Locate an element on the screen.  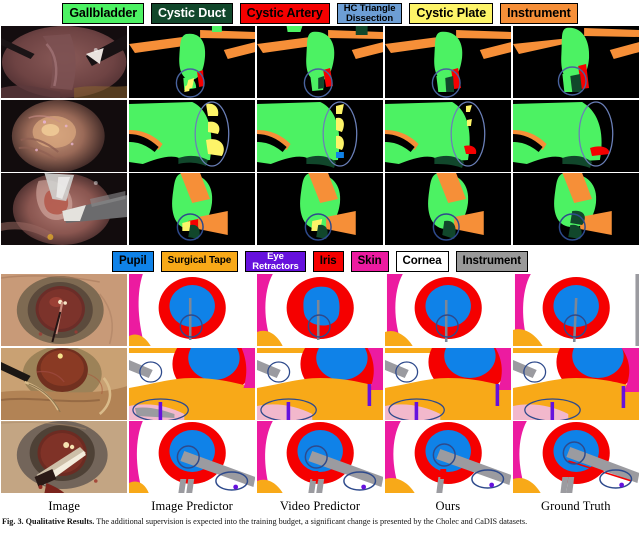
cadis-row1-image-predictor is located at coordinates (192, 310).